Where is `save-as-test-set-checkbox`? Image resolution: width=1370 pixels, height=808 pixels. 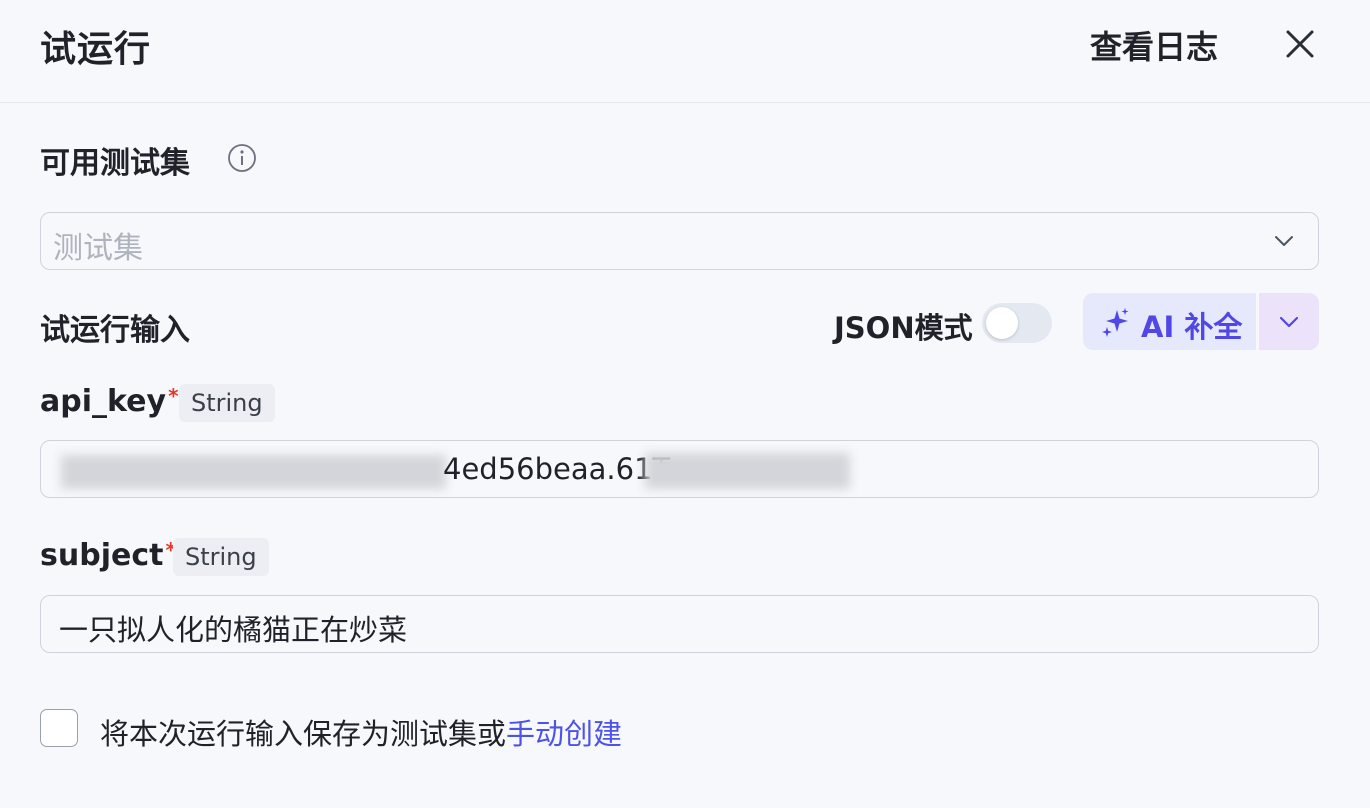 save-as-test-set-checkbox is located at coordinates (59, 728).